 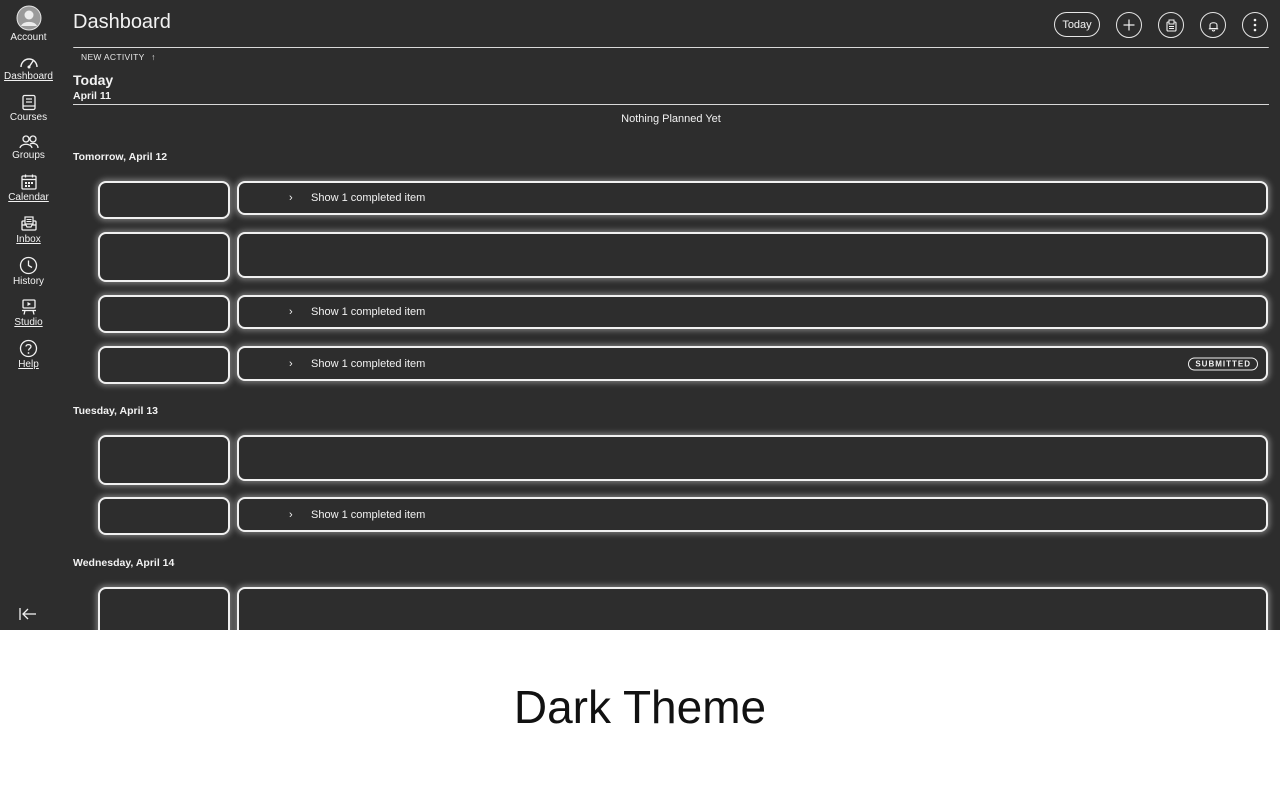 I want to click on today-heading: Today, so click(x=93, y=80).